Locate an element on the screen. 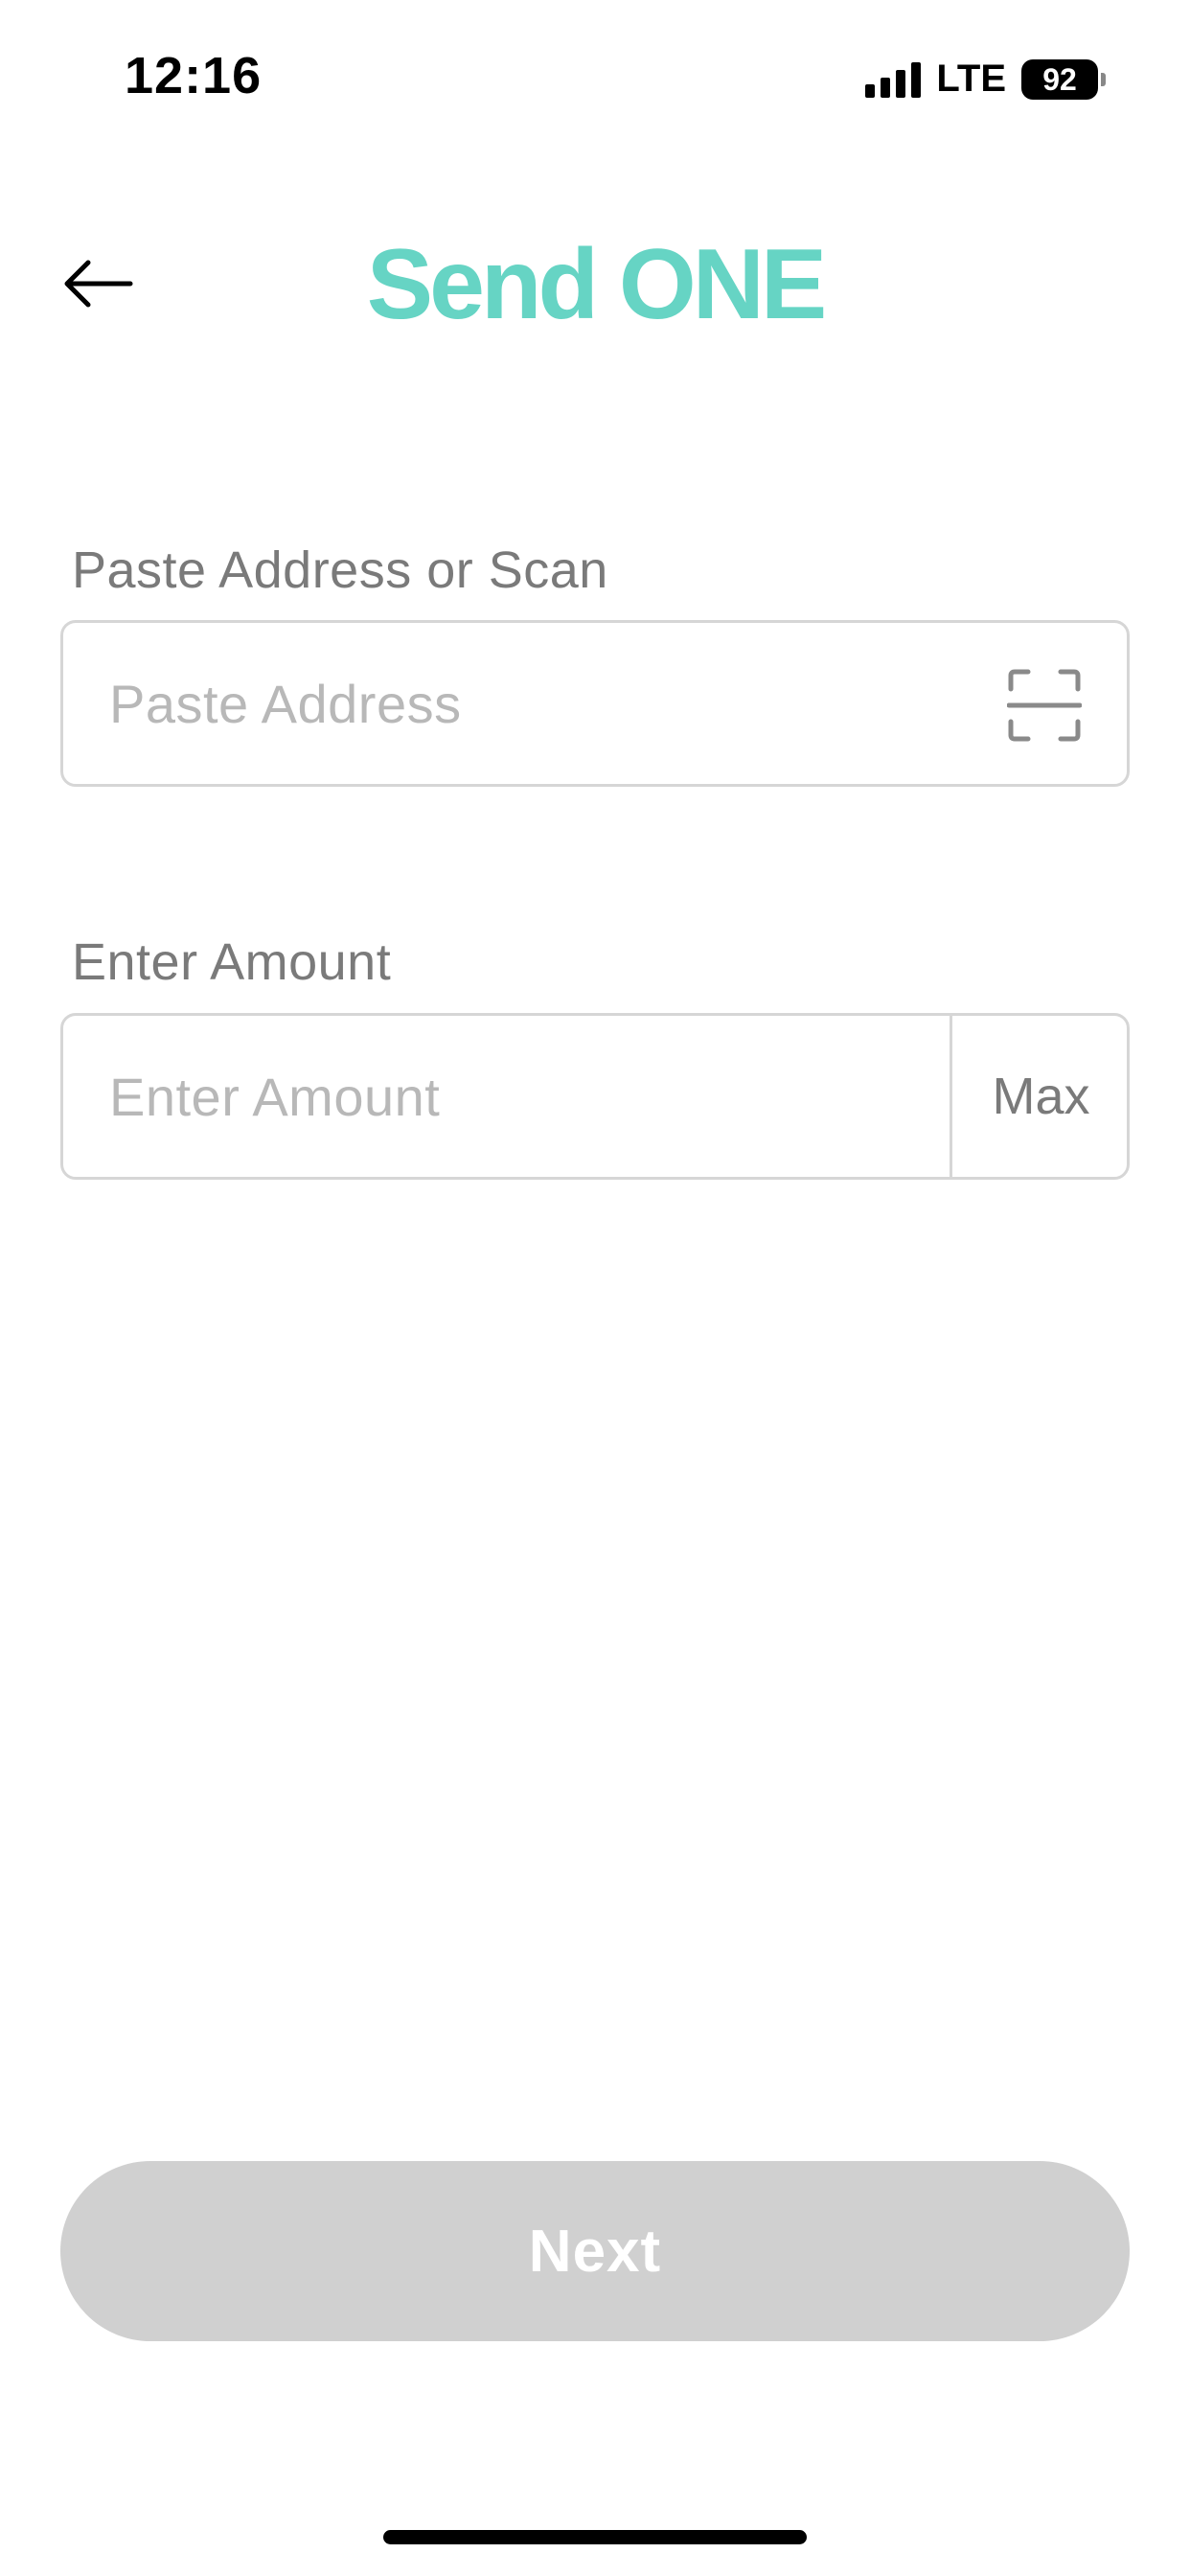 Image resolution: width=1190 pixels, height=2576 pixels. amount-field: Max is located at coordinates (595, 1096).